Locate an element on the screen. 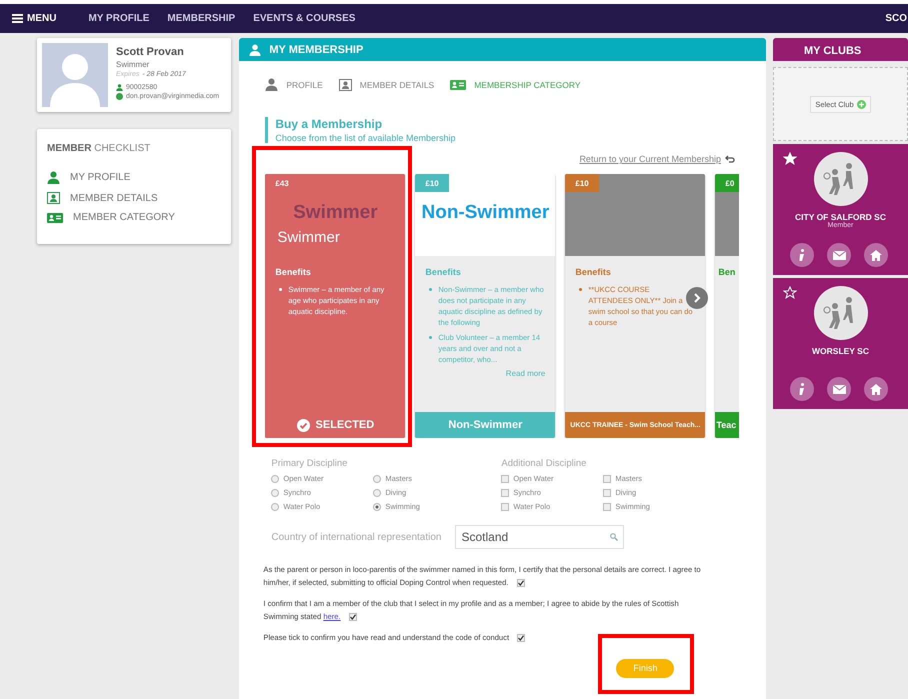 Image resolution: width=908 pixels, height=699 pixels. step-tab: MEMBER DETAILS is located at coordinates (386, 84).